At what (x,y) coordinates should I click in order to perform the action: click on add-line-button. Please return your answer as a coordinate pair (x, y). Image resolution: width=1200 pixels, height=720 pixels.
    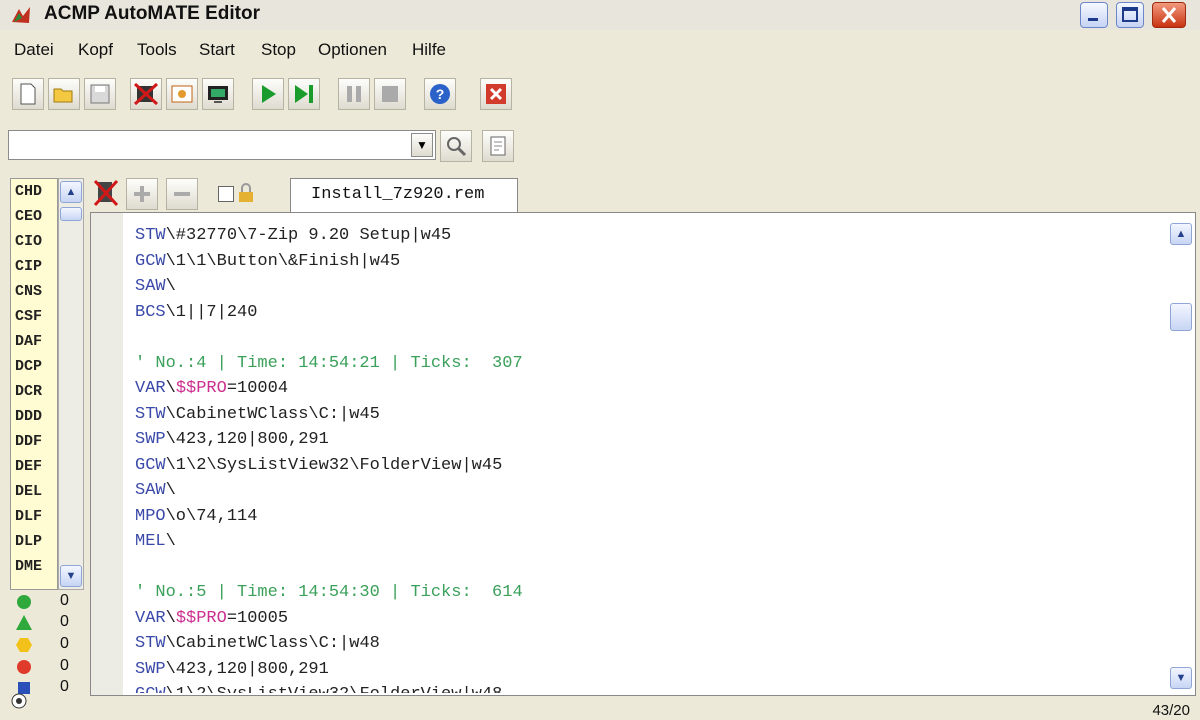
    Looking at the image, I should click on (142, 194).